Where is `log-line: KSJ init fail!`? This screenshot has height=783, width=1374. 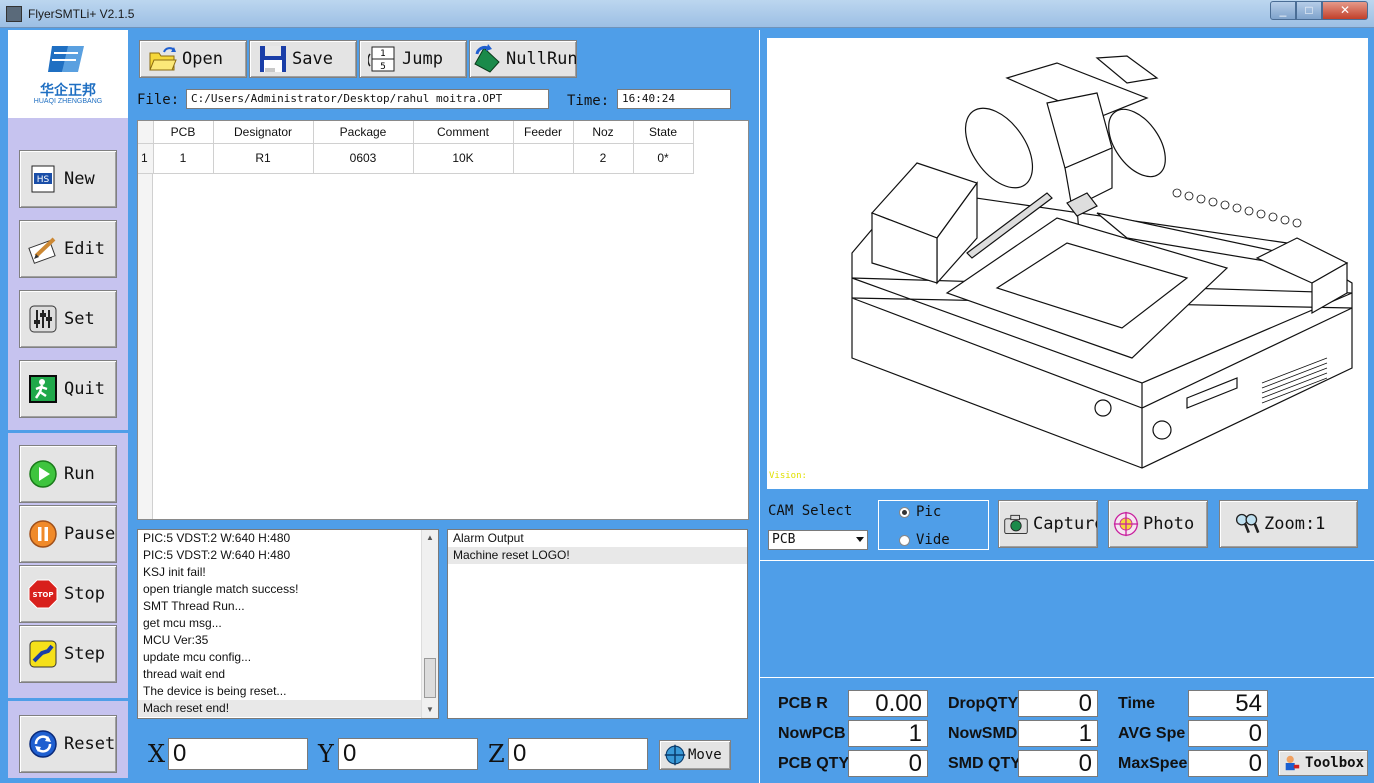
log-line: KSJ init fail! is located at coordinates (174, 572).